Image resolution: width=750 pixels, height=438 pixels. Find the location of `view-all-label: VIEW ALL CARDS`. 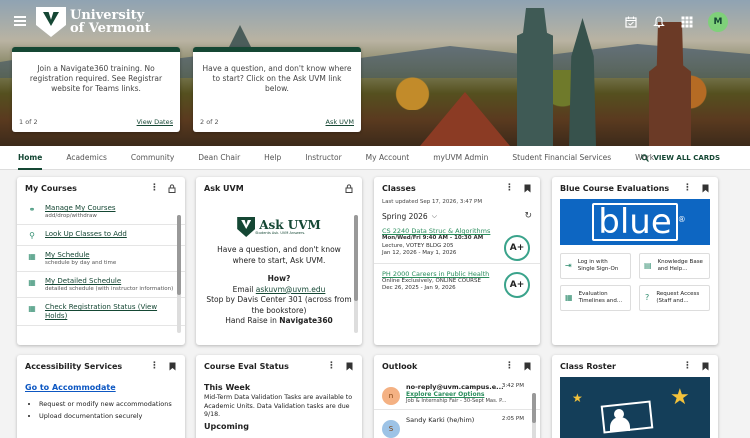

view-all-label: VIEW ALL CARDS is located at coordinates (686, 158).